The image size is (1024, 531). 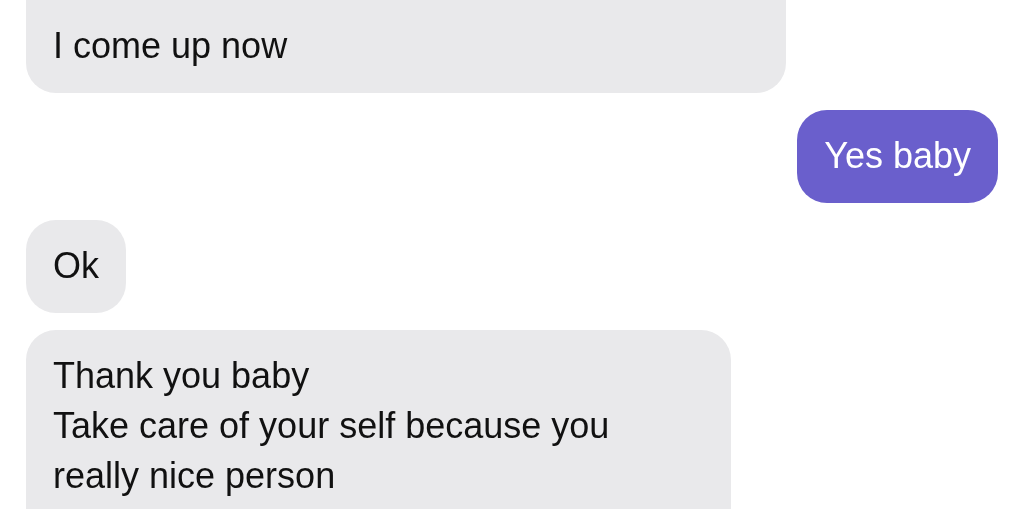 What do you see at coordinates (76, 266) in the screenshot?
I see `incoming-message: Ok` at bounding box center [76, 266].